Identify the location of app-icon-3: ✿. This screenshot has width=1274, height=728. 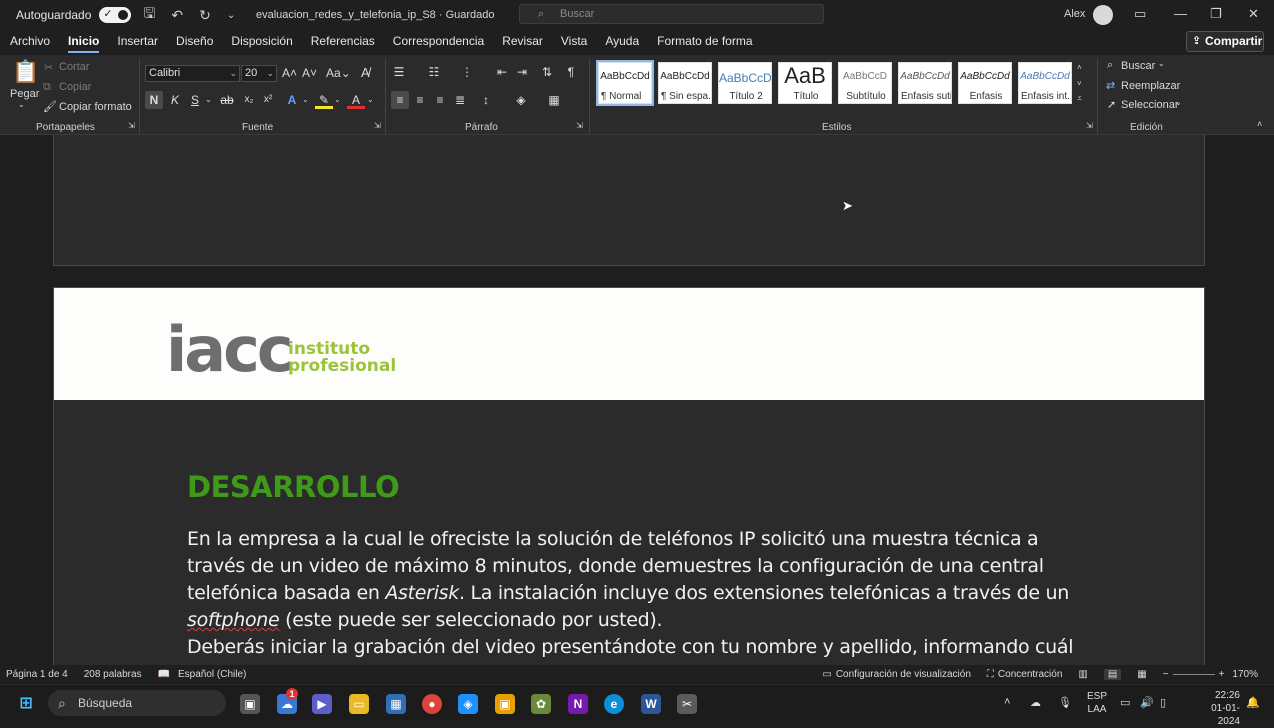
(541, 704).